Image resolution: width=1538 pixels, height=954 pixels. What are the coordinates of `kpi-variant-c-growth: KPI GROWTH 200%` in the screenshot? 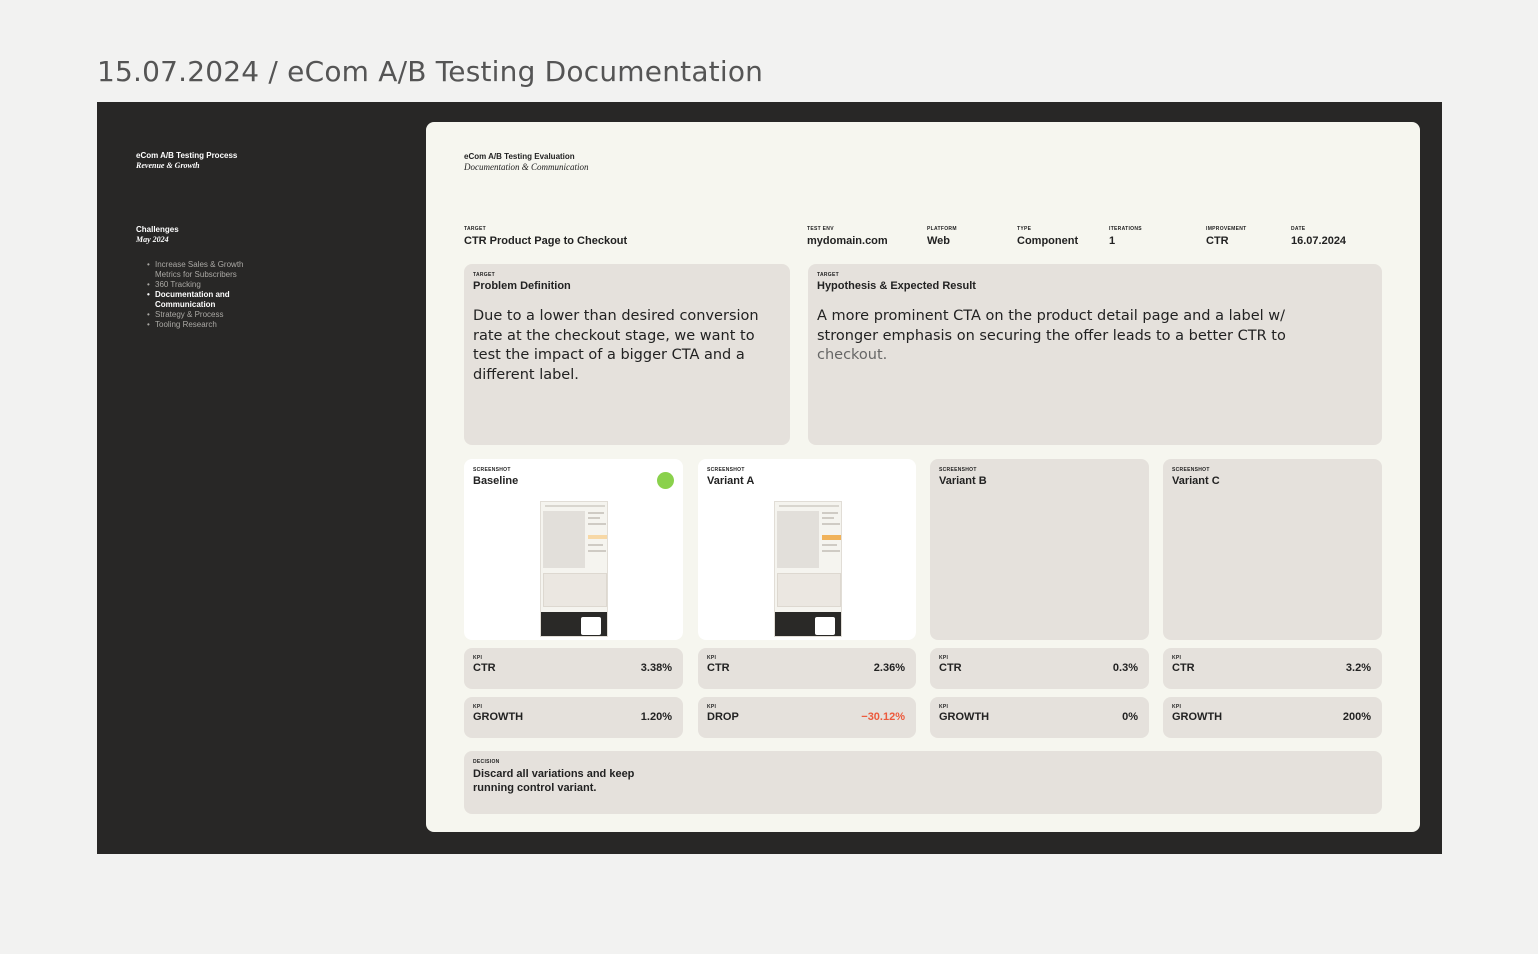 It's located at (1272, 717).